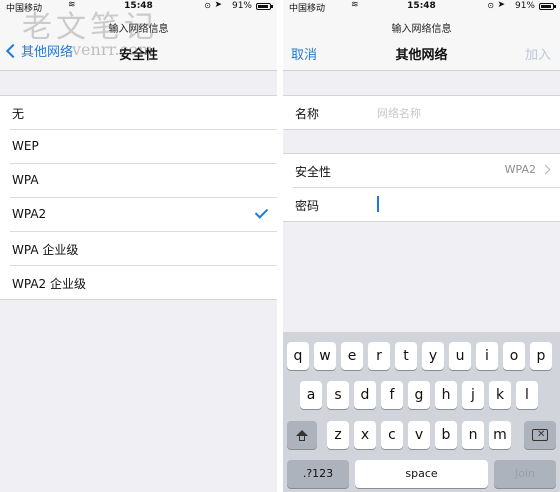 The width and height of the screenshot is (560, 492). Describe the element at coordinates (473, 435) in the screenshot. I see `key-n: n` at that location.